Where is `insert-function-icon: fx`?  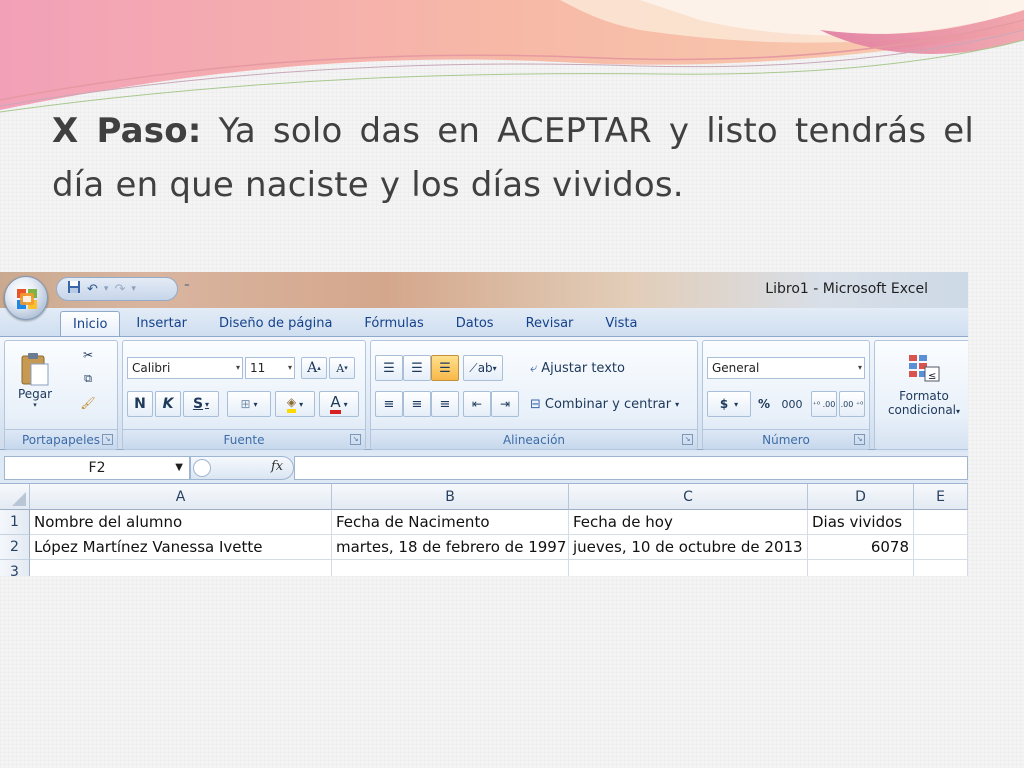
insert-function-icon: fx is located at coordinates (277, 466).